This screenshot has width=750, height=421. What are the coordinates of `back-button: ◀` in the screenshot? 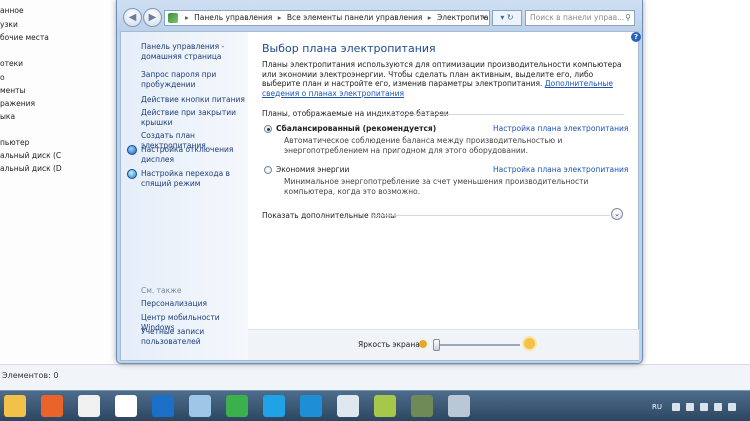 It's located at (132, 17).